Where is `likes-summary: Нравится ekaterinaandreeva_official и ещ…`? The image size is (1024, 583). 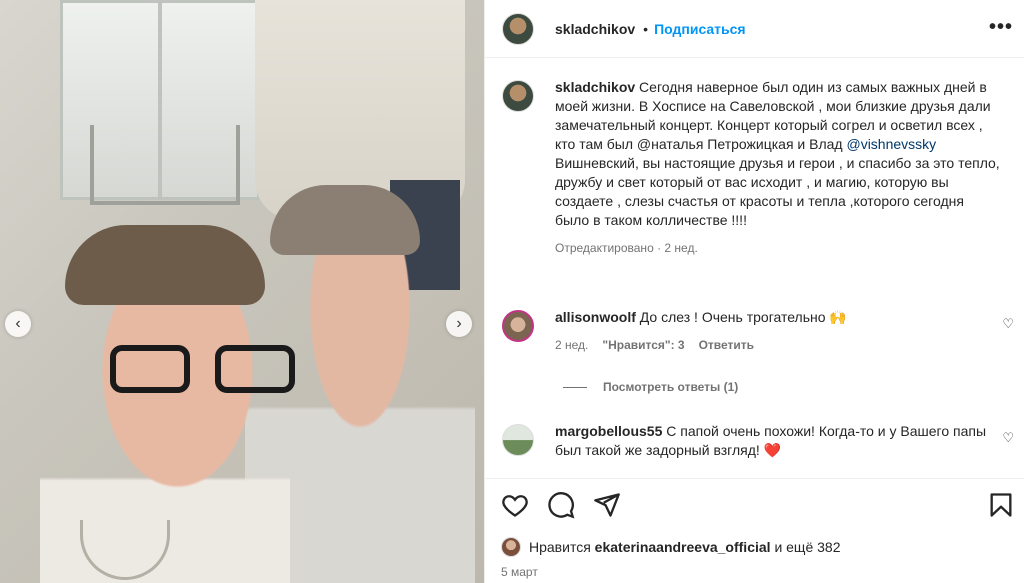
likes-summary: Нравится ekaterinaandreeva_official и ещ… is located at coordinates (671, 547).